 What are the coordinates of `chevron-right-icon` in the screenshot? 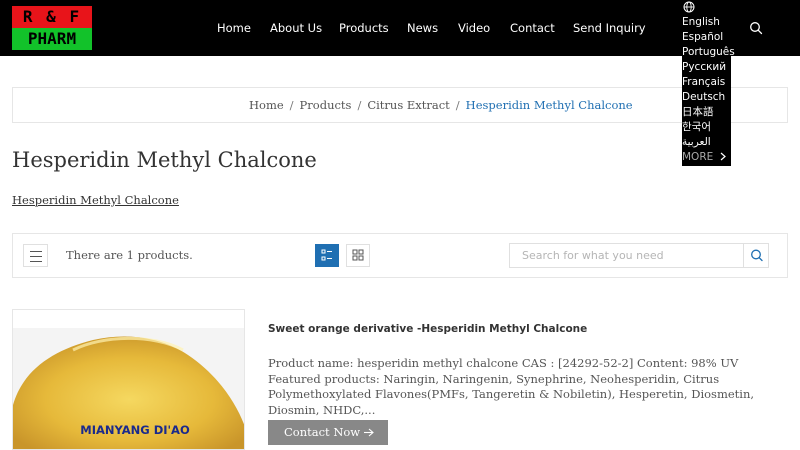 It's located at (723, 156).